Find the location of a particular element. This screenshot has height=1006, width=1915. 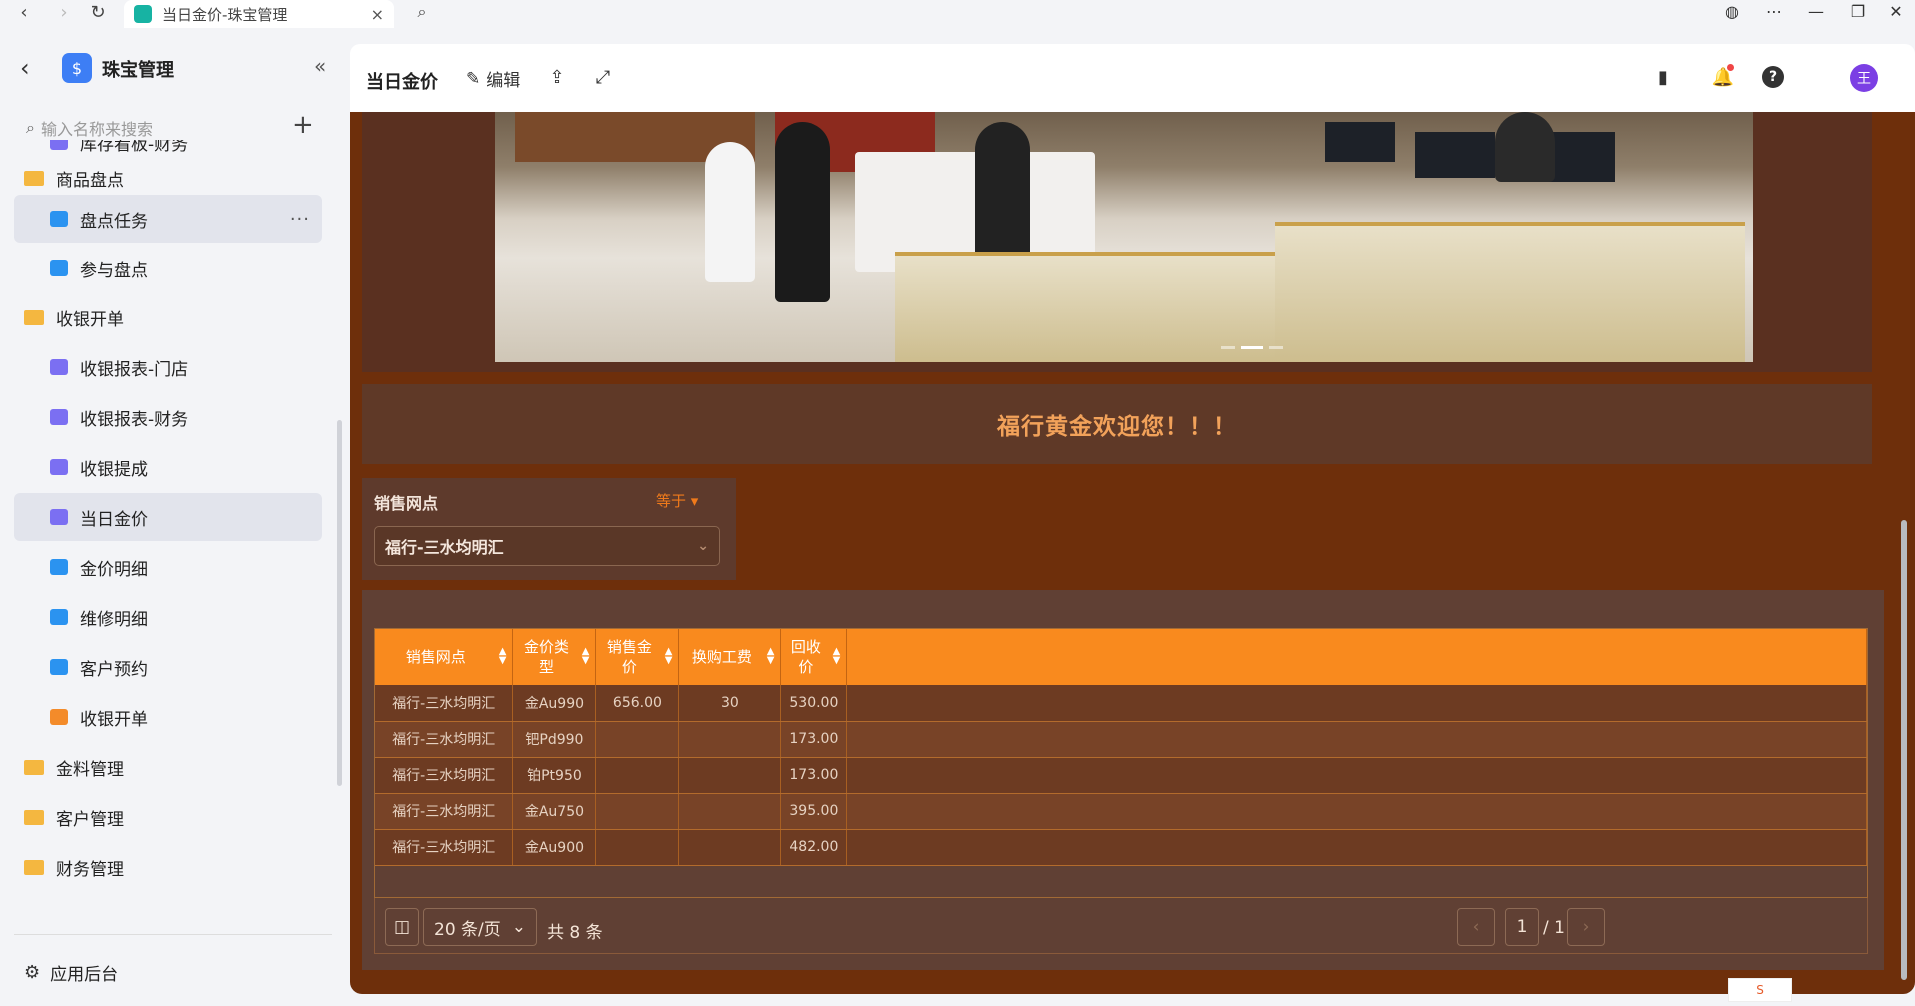

share-icon: ⇪ is located at coordinates (557, 77).